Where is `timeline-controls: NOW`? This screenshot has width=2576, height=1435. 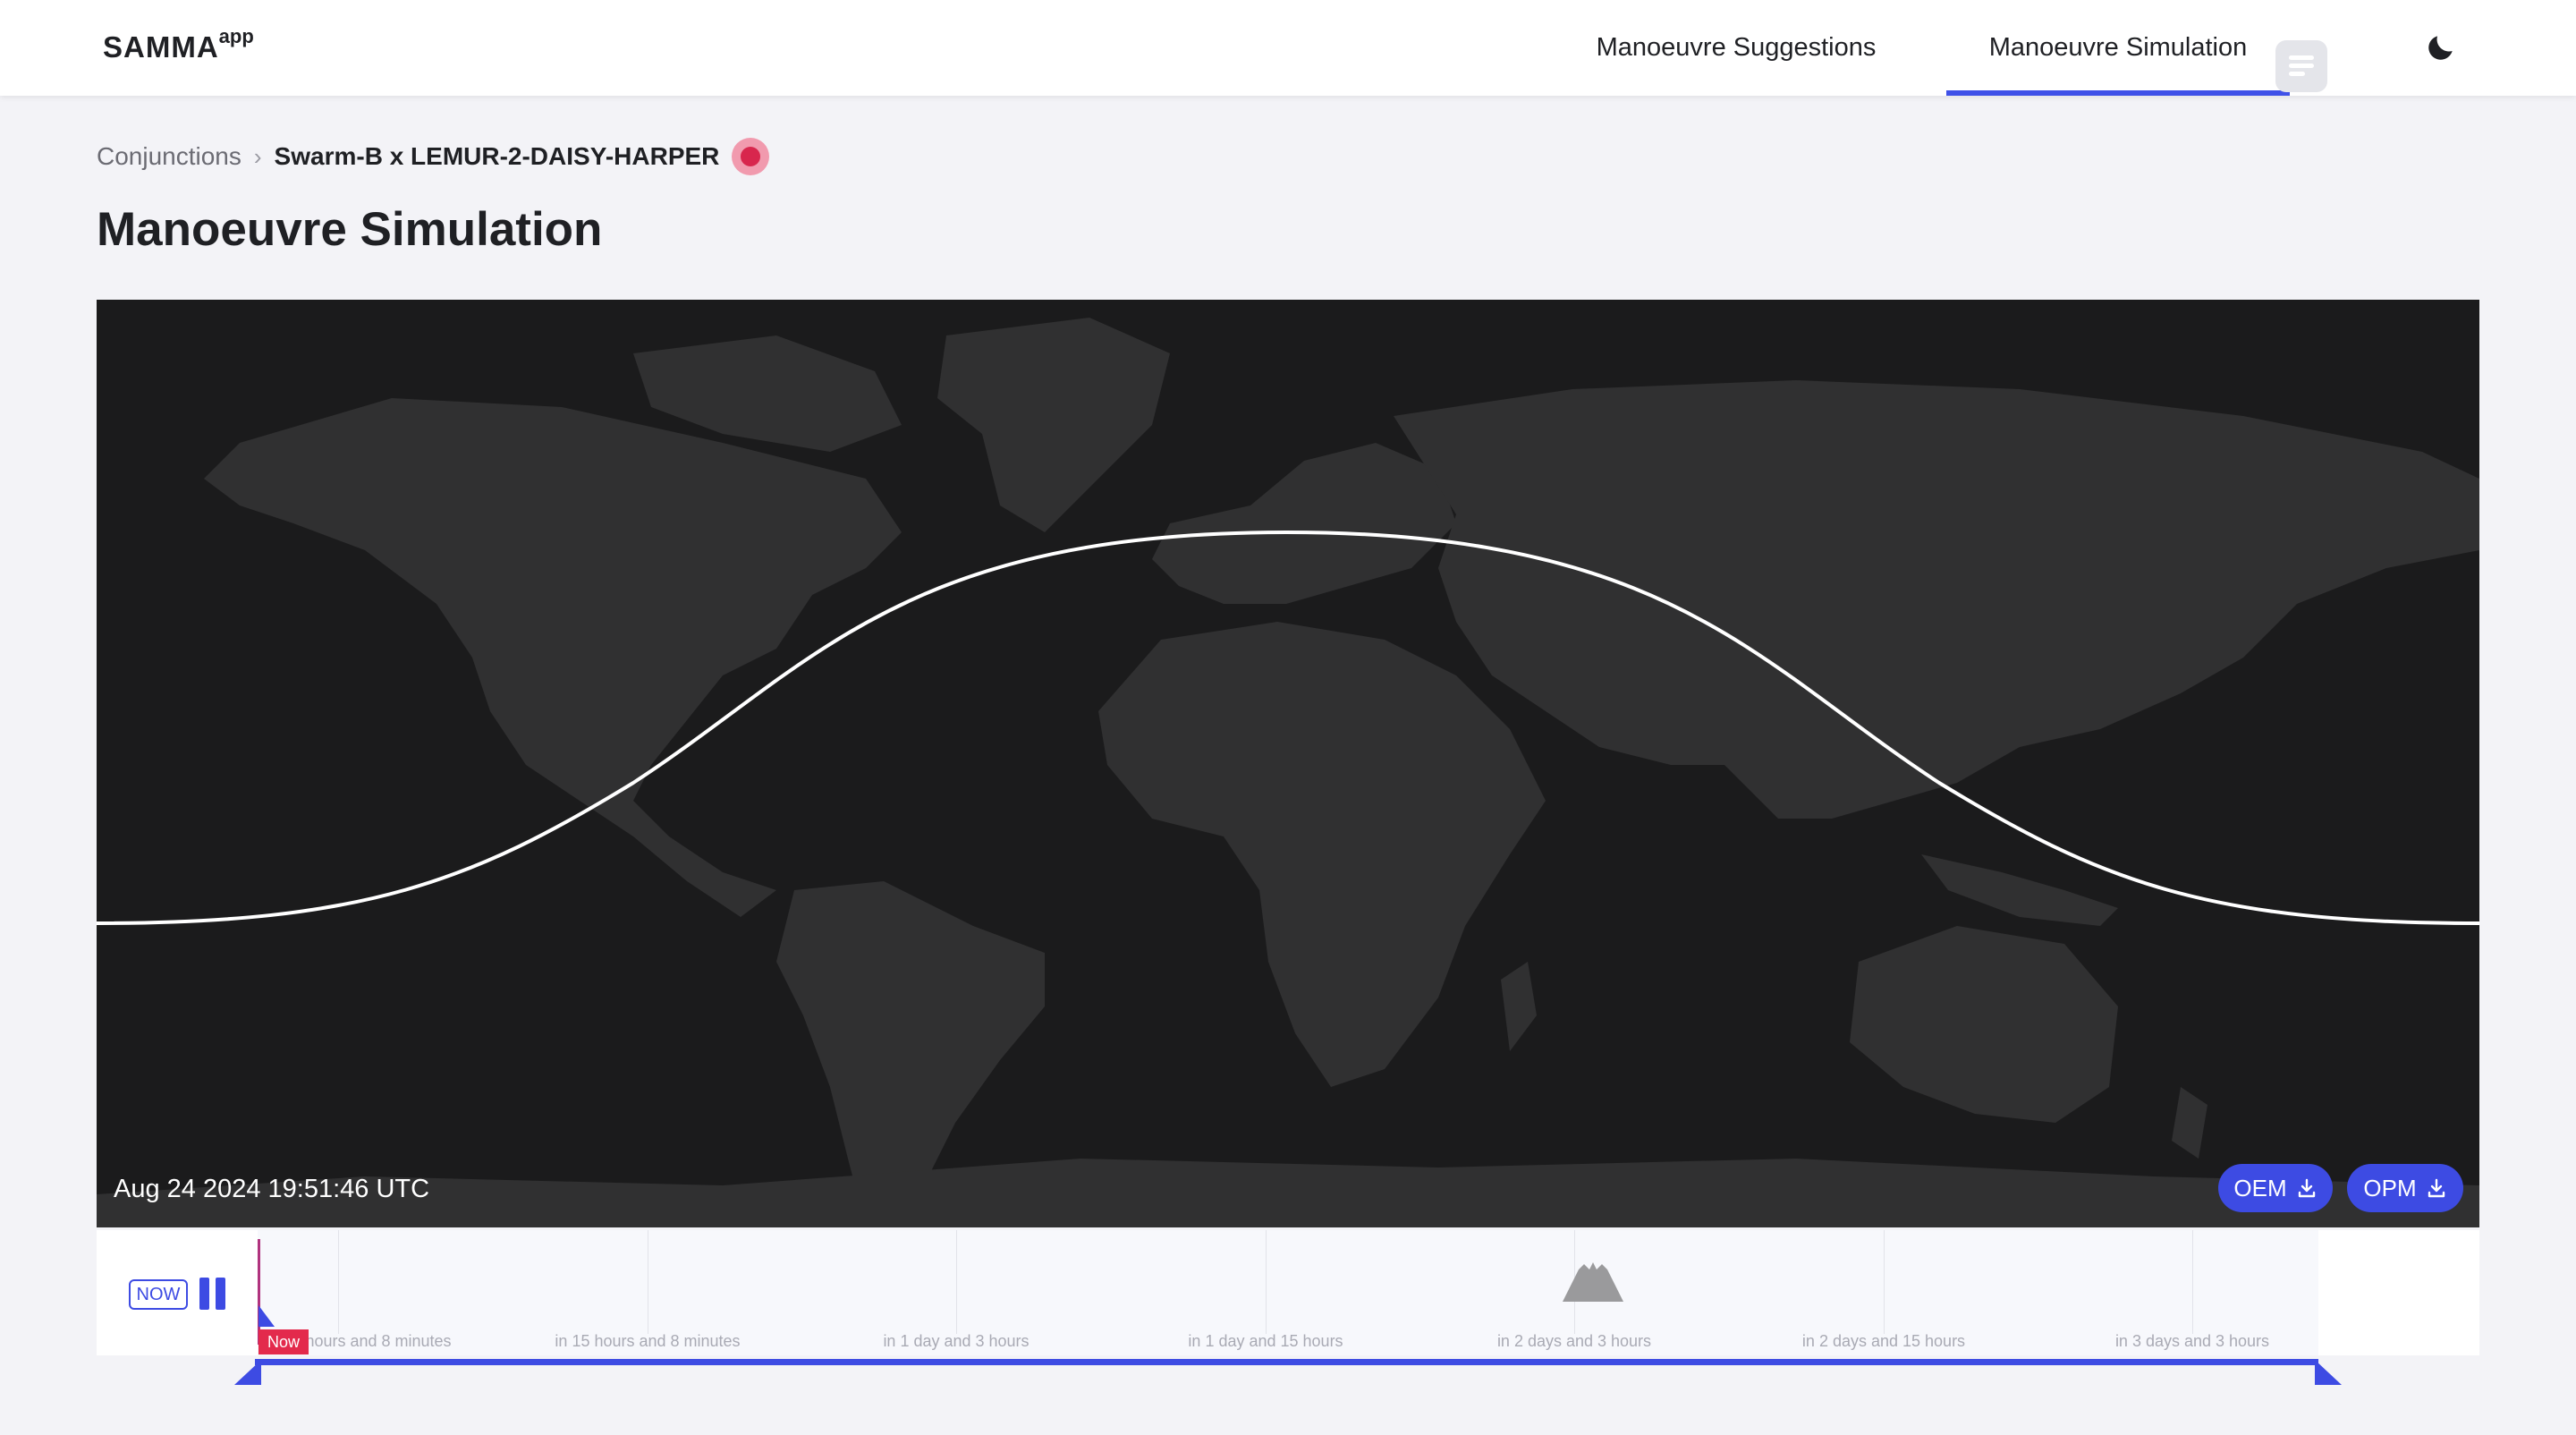 timeline-controls: NOW is located at coordinates (177, 1292).